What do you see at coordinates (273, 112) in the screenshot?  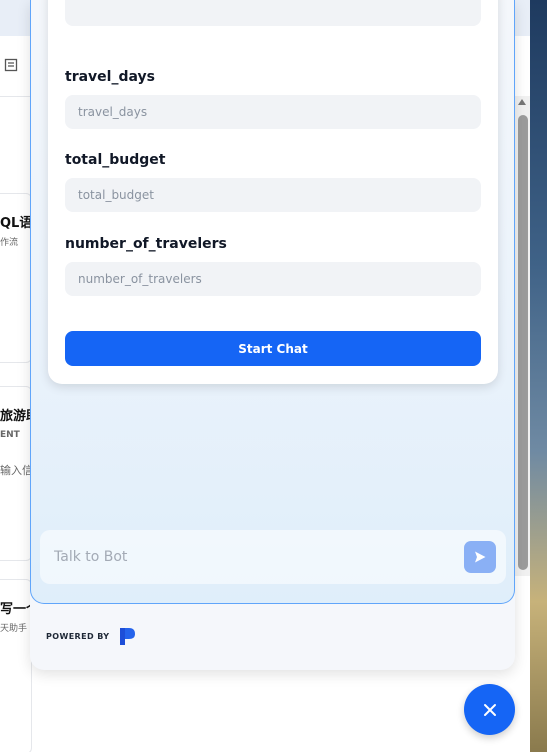 I see `travel-days-input` at bounding box center [273, 112].